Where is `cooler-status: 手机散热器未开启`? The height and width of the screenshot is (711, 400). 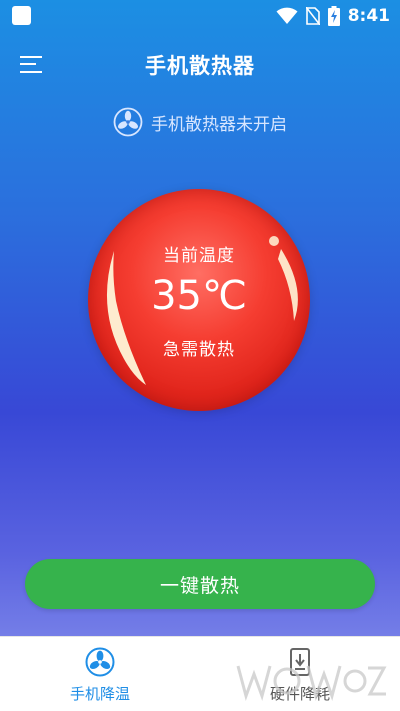
cooler-status: 手机散热器未开启 is located at coordinates (200, 122).